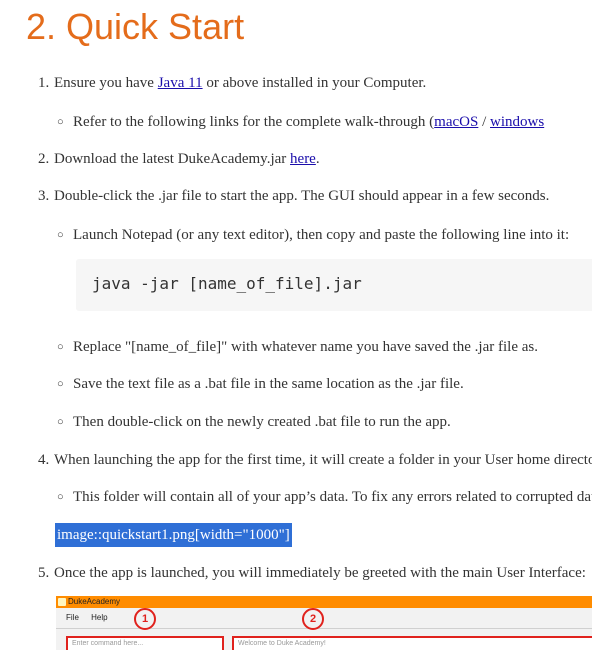  What do you see at coordinates (145, 619) in the screenshot?
I see `callout-1: 1` at bounding box center [145, 619].